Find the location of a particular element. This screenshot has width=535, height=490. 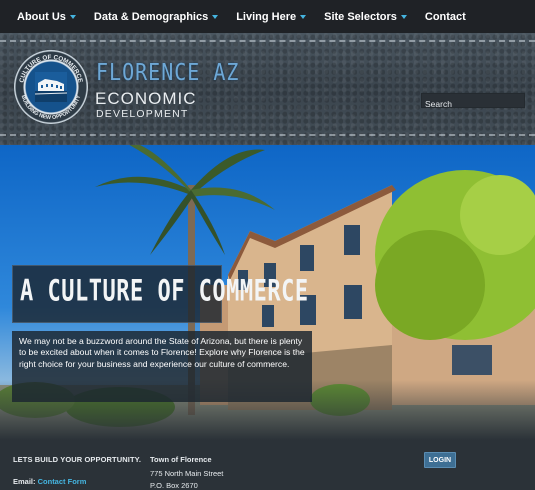

footer-tagline: LETS BUILD YOUR OPPORTUNITY. is located at coordinates (77, 459).